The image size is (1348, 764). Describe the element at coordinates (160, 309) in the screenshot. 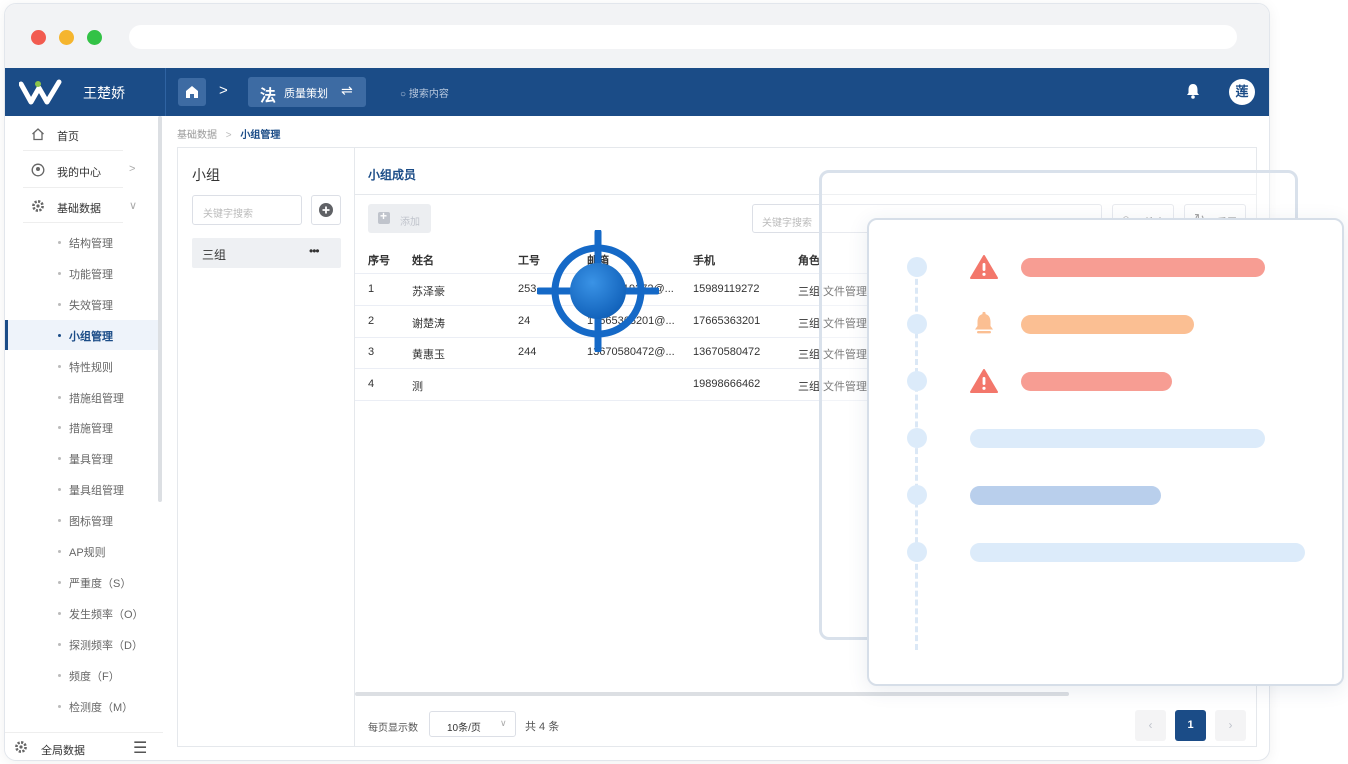

I see `sidebar-scrollbar` at that location.